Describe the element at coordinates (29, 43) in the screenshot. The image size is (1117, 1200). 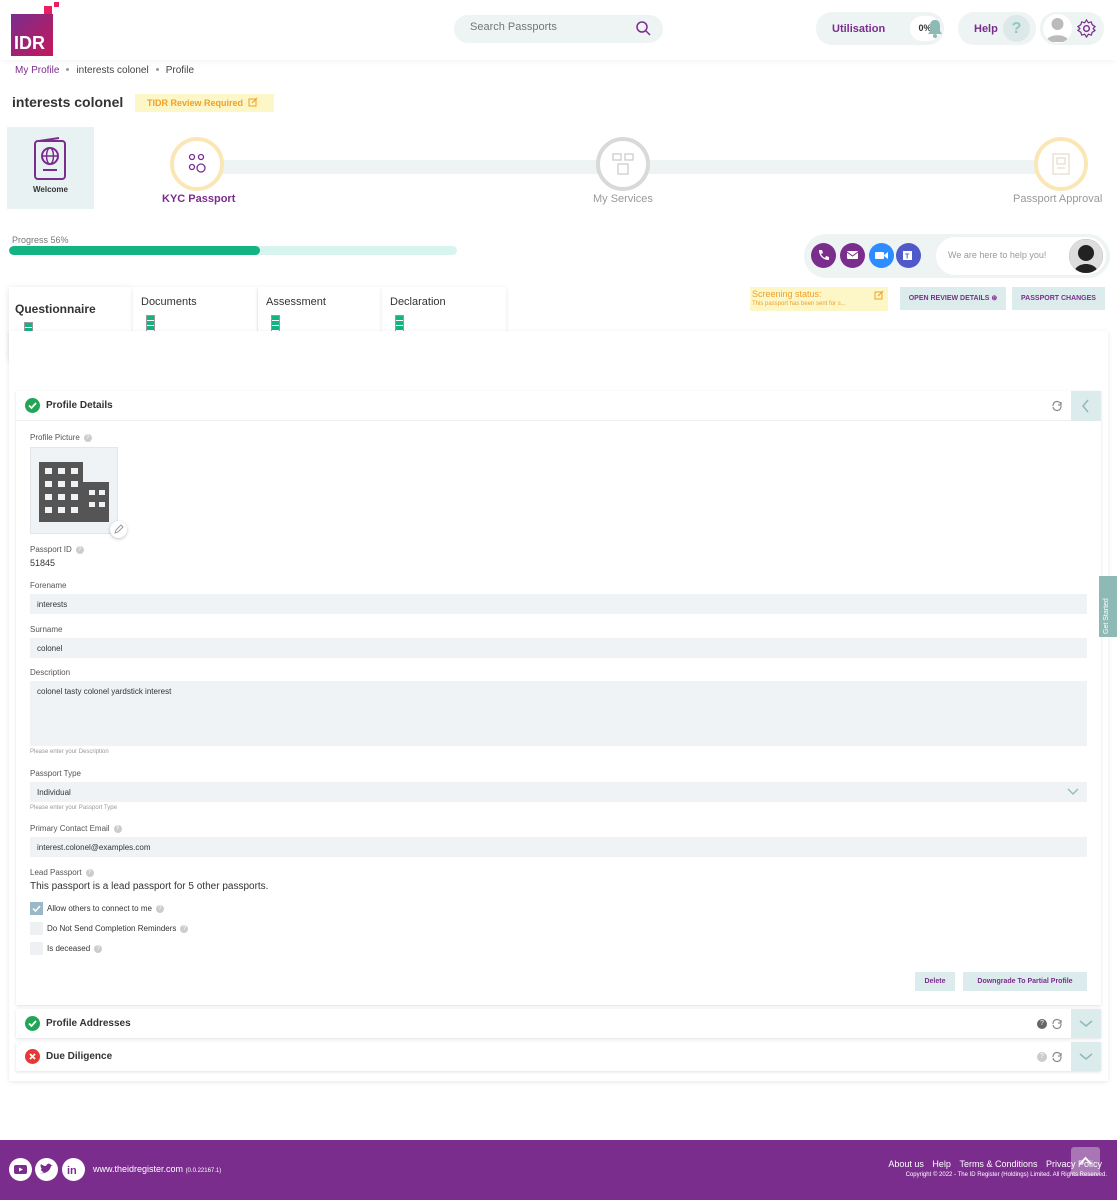
I see `logo-text: IDR` at that location.